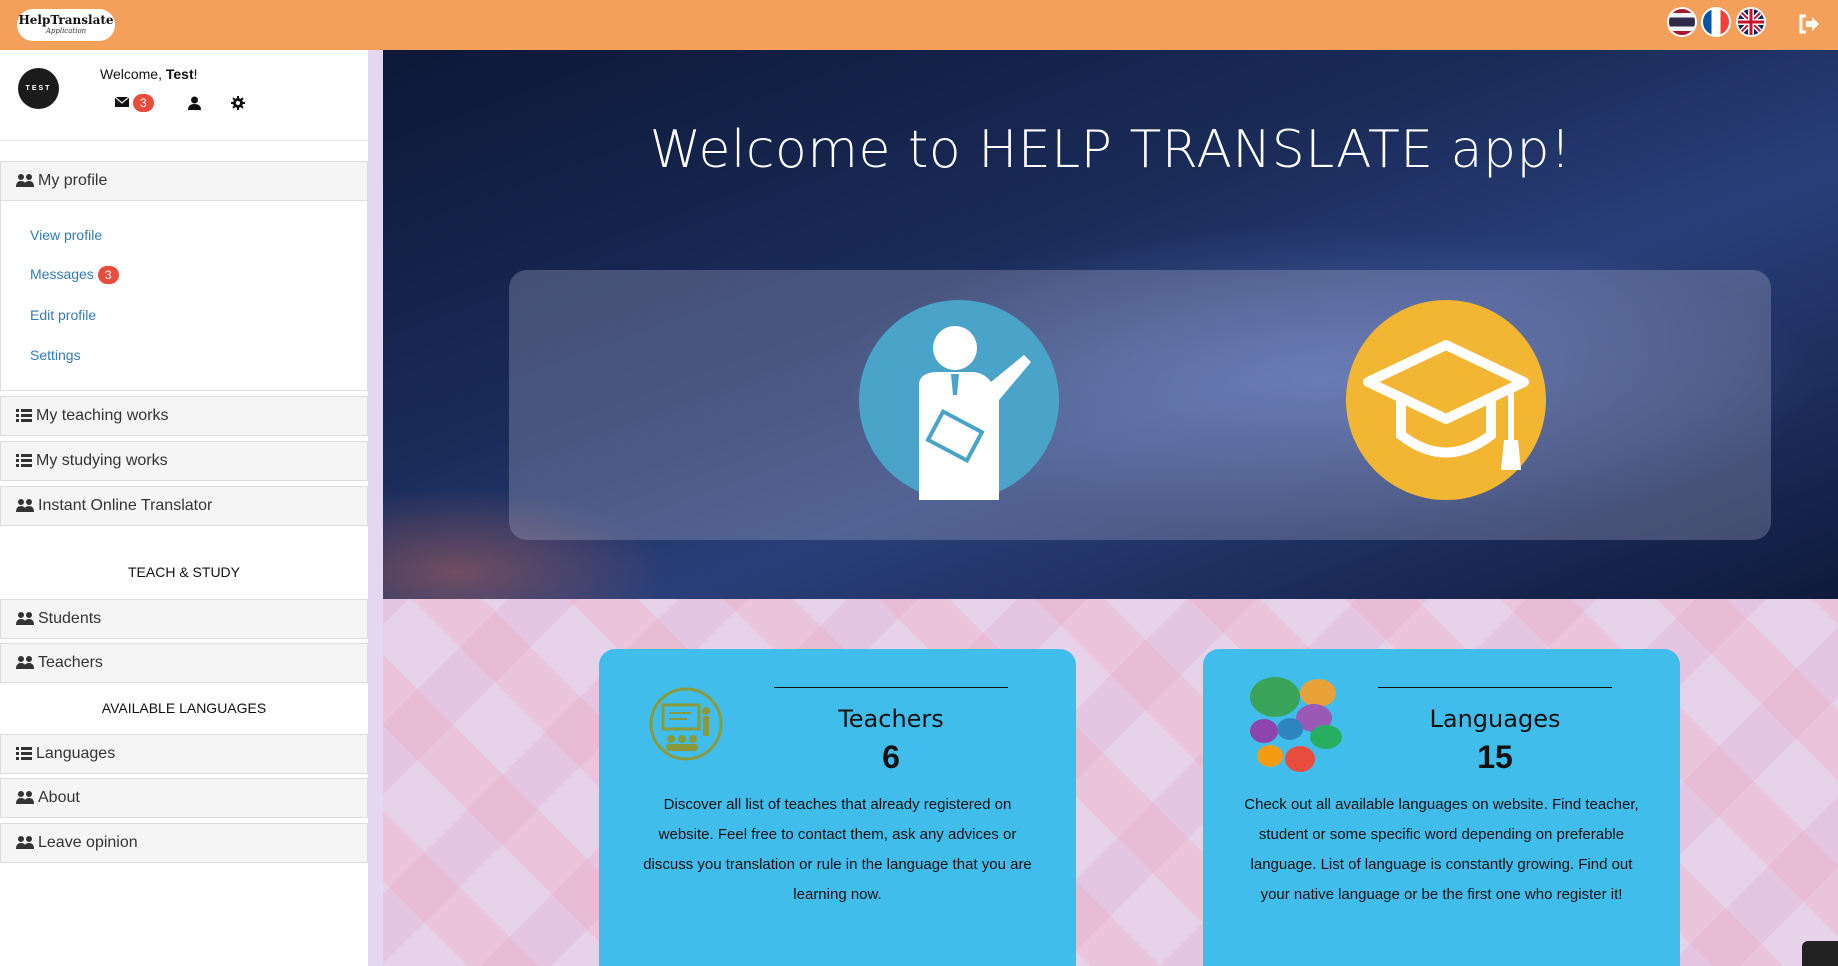 The height and width of the screenshot is (966, 1838). What do you see at coordinates (143, 103) in the screenshot?
I see `messages-badge: 3` at bounding box center [143, 103].